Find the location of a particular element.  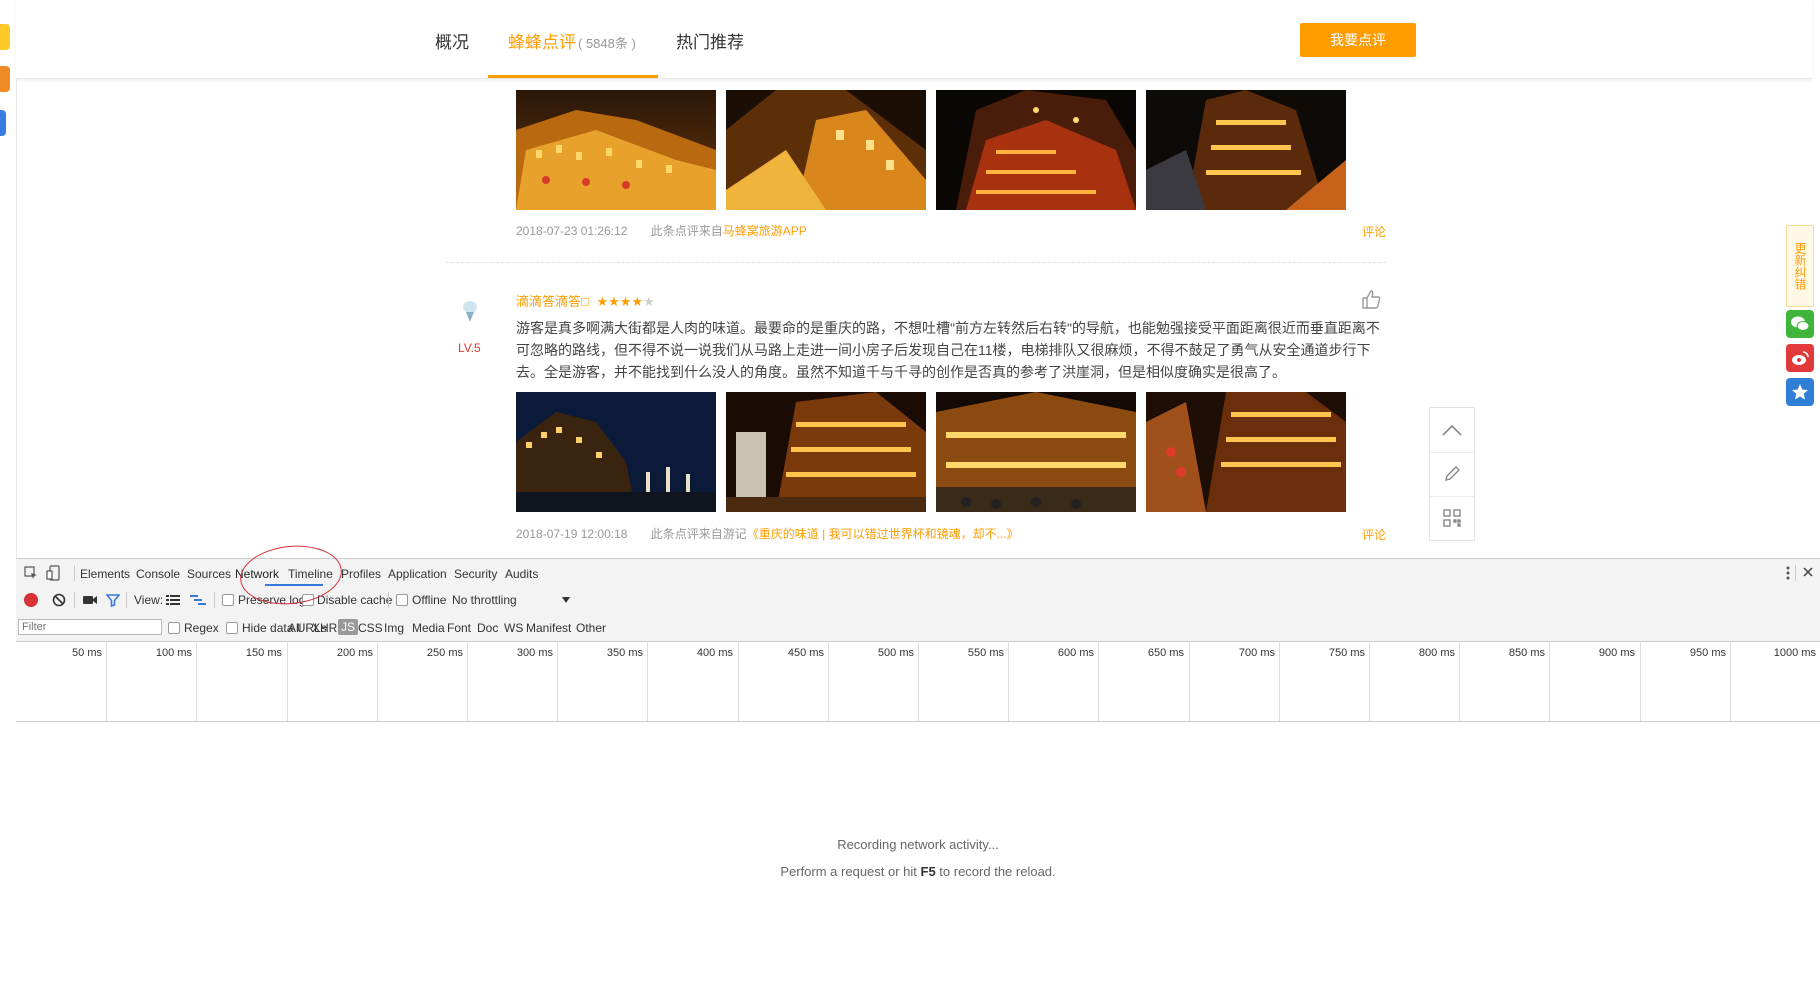

pencil-icon is located at coordinates (1452, 473).